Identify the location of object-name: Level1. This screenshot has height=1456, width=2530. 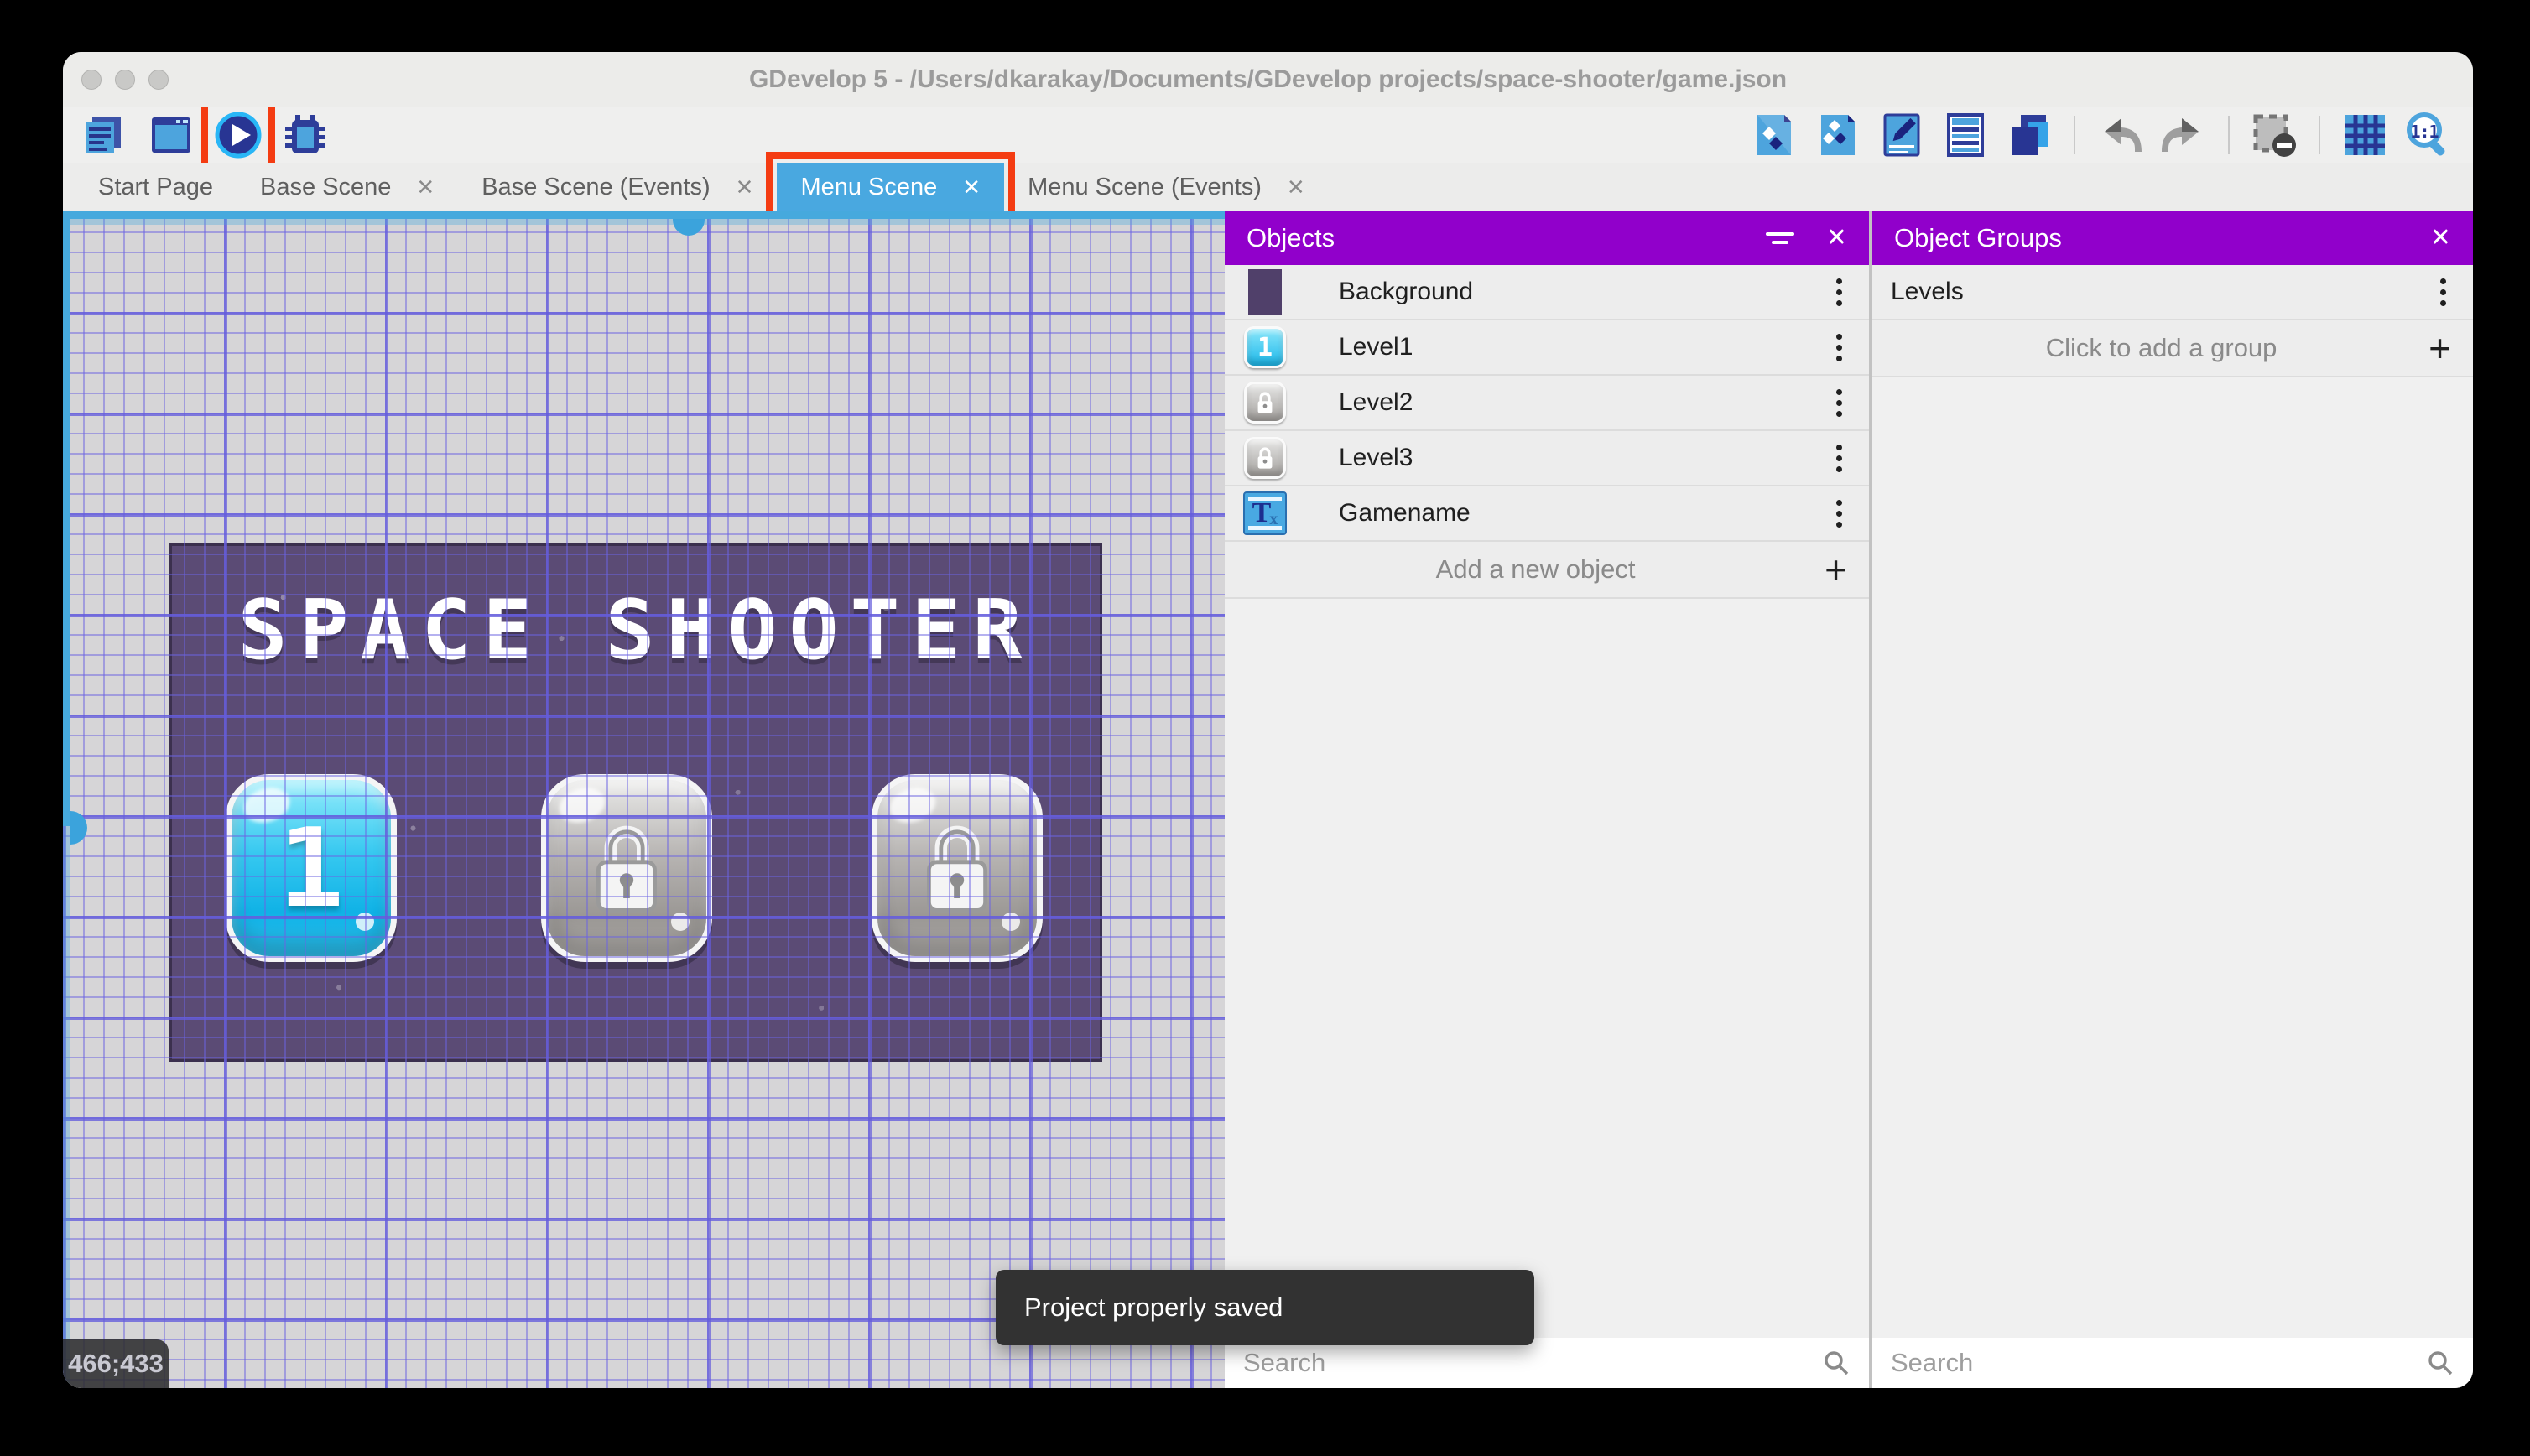
(1376, 347).